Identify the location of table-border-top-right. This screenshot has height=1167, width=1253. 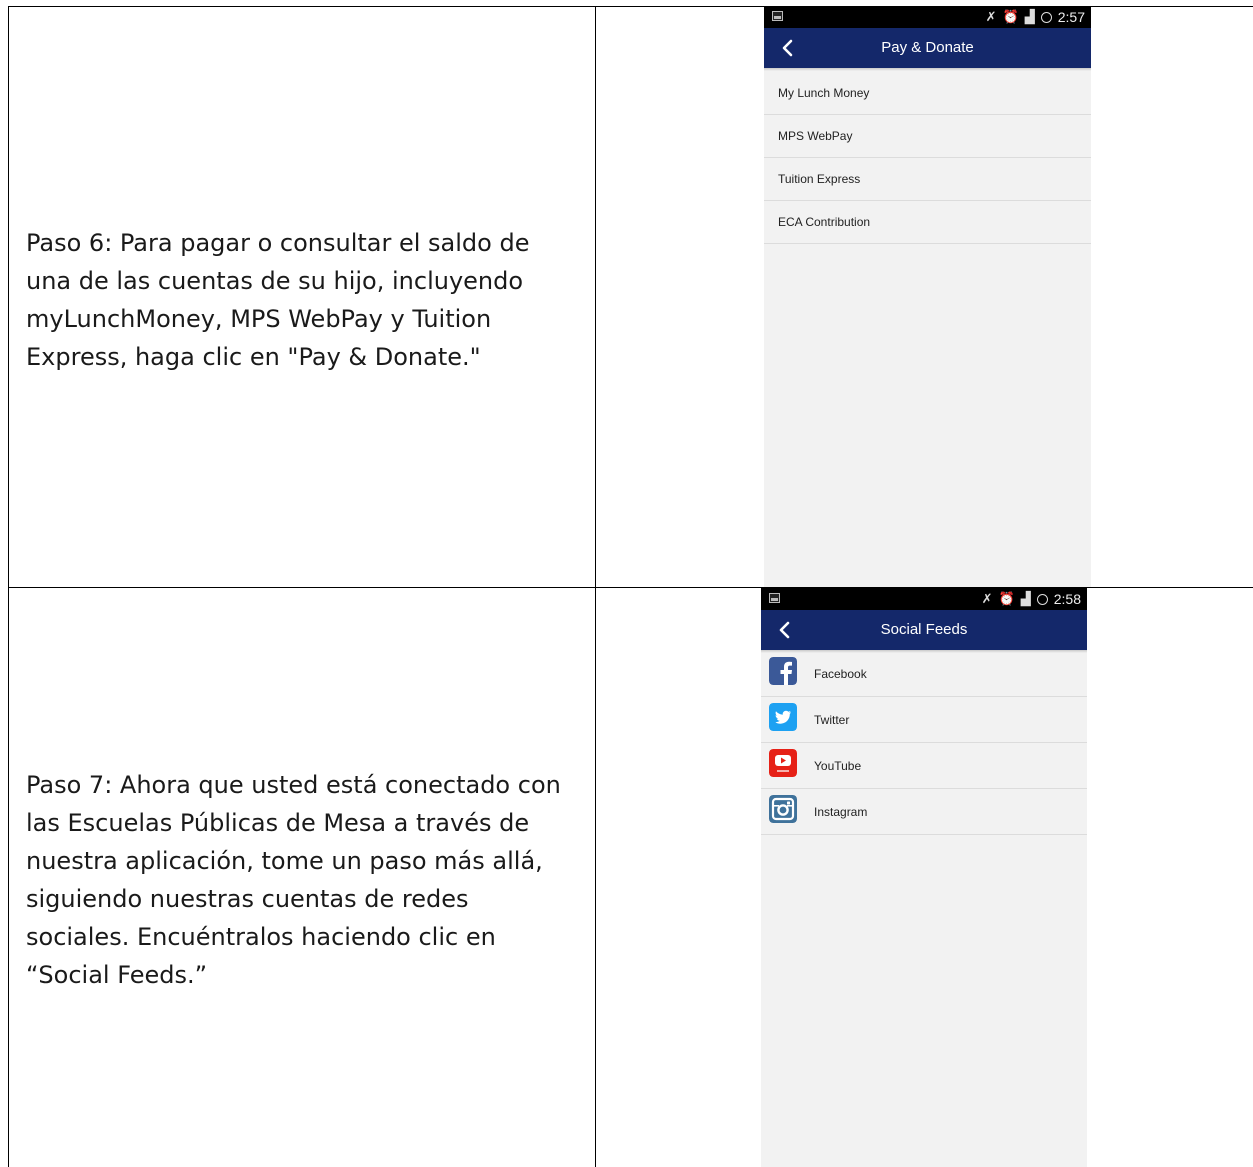
(1171, 6).